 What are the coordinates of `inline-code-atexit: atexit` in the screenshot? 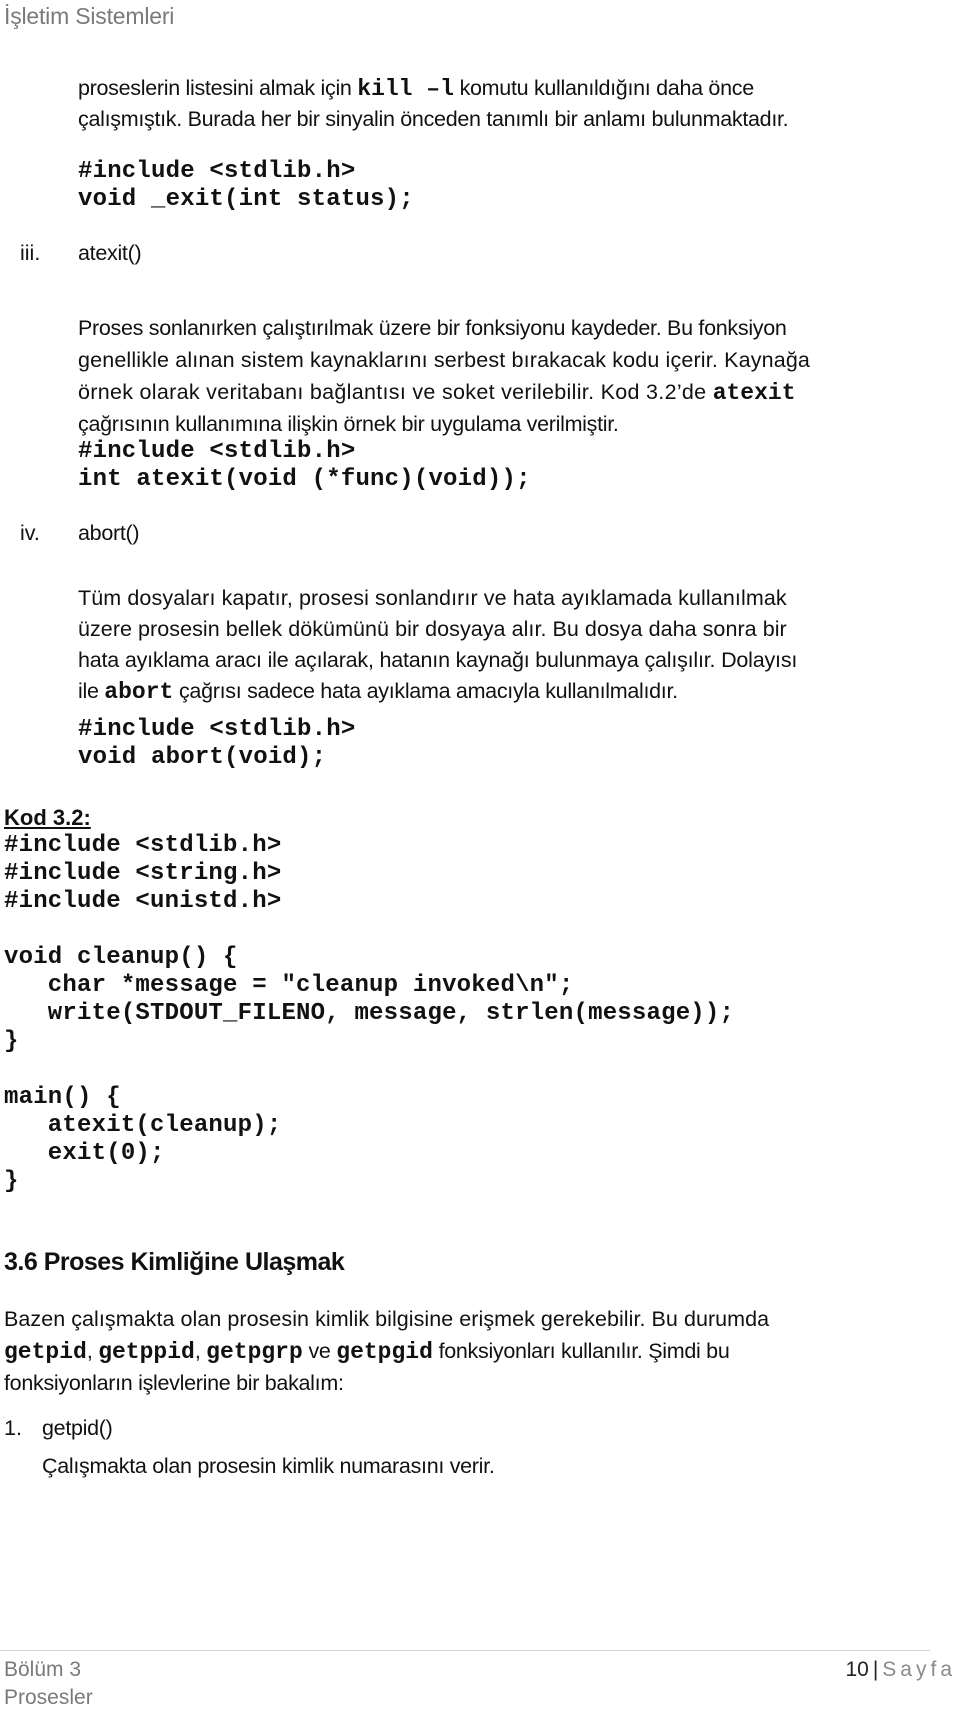 It's located at (754, 393).